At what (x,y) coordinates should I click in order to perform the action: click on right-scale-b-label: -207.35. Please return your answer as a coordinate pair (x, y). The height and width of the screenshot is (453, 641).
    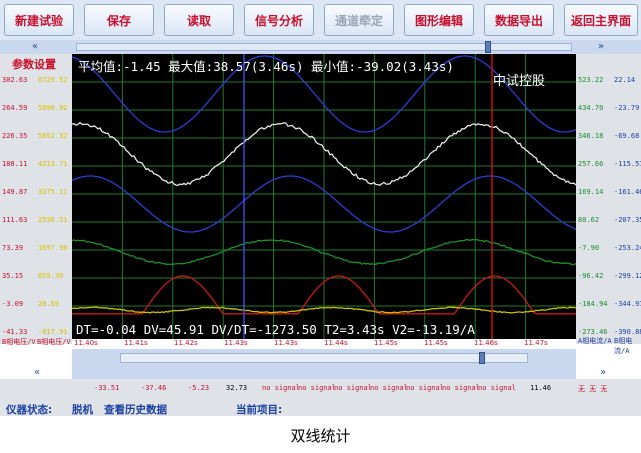
    Looking at the image, I should click on (627, 220).